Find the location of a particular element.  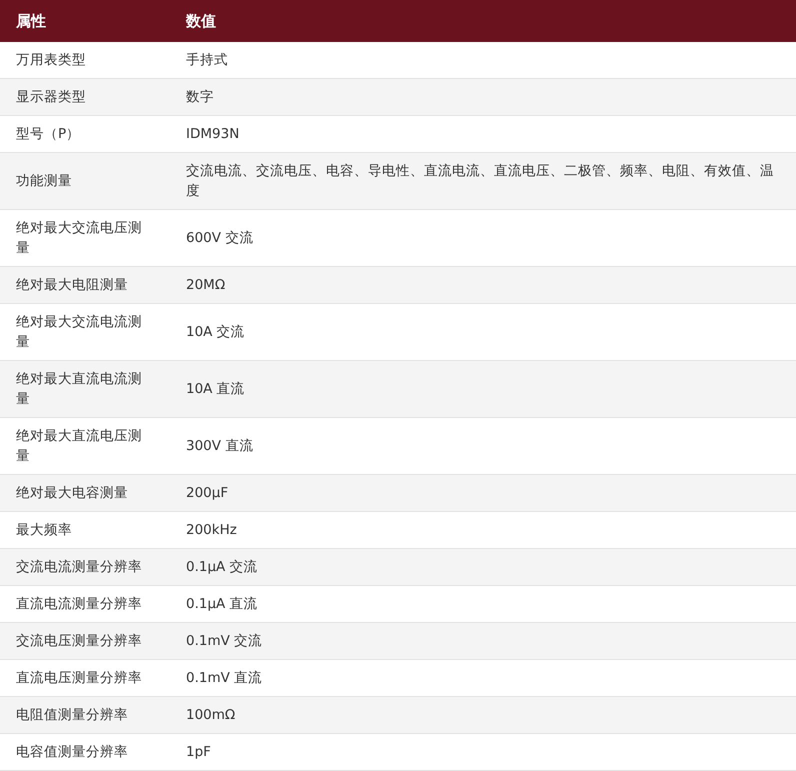

table-cell: 电容值测量分辨率 is located at coordinates (85, 752).